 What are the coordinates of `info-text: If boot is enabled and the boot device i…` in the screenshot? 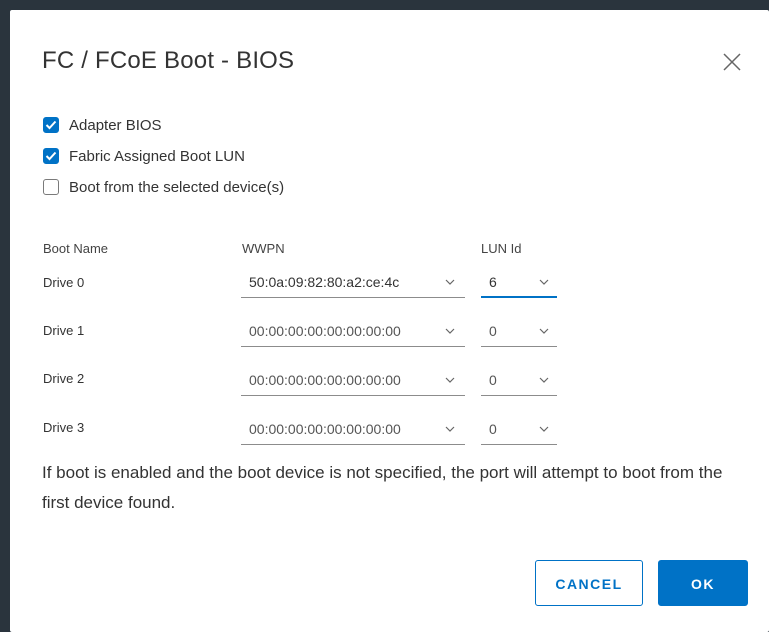 It's located at (382, 487).